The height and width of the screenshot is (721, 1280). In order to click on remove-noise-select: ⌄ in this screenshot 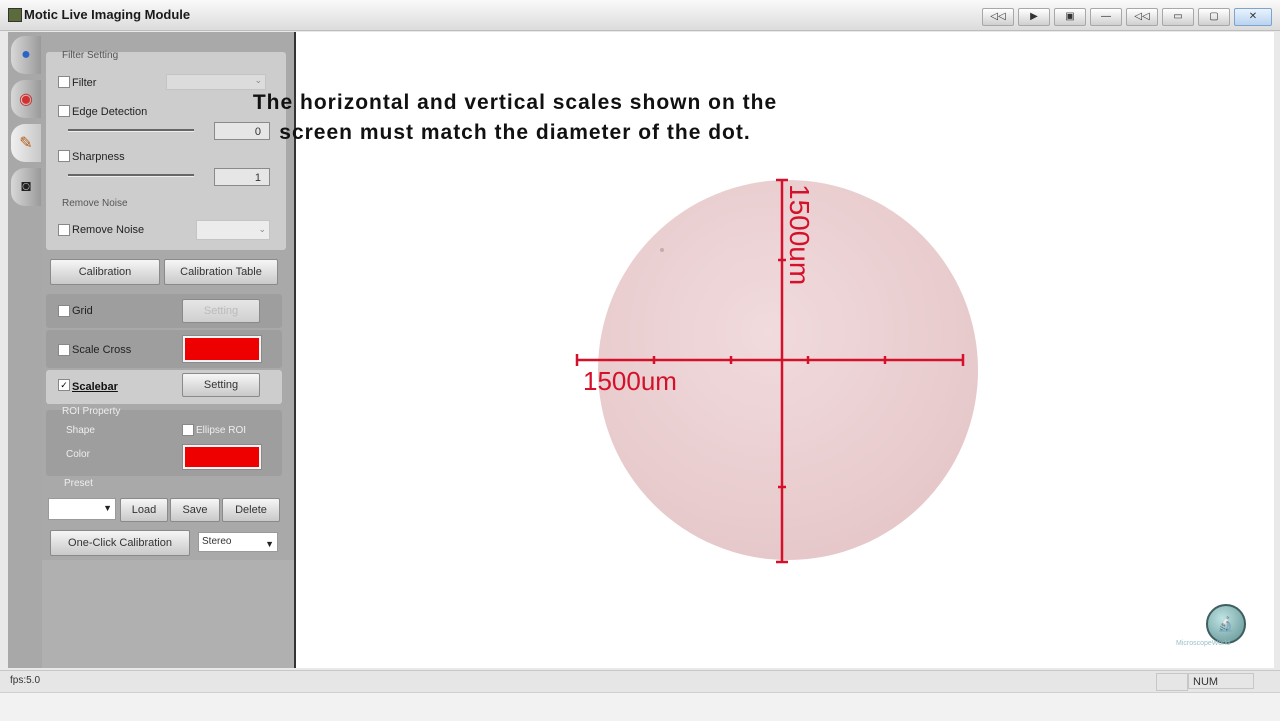, I will do `click(233, 230)`.